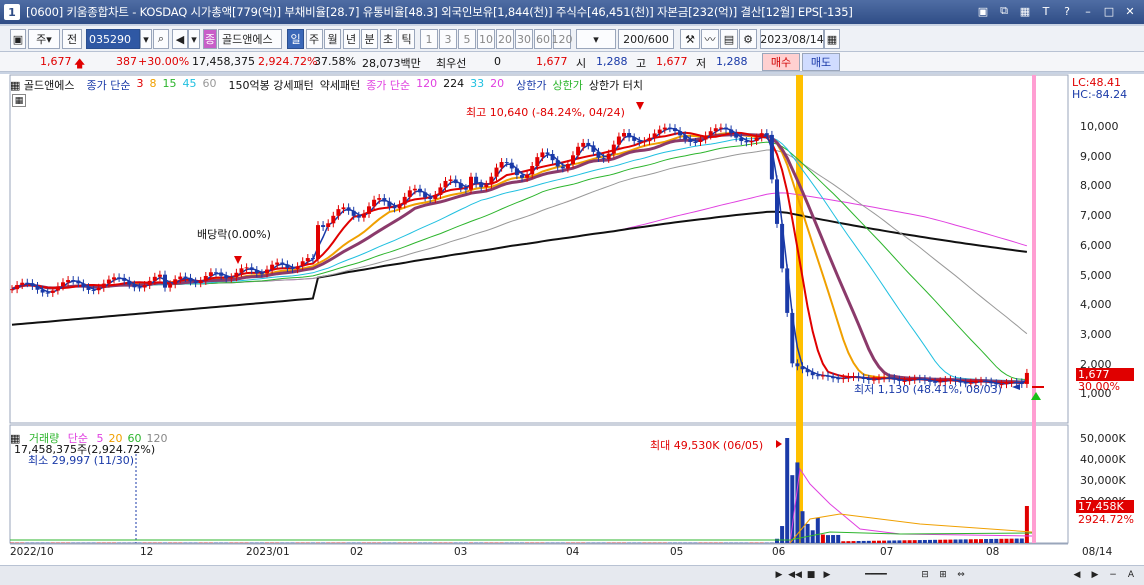 The height and width of the screenshot is (585, 1144). I want to click on stock-code-input: 035290, so click(113, 39).